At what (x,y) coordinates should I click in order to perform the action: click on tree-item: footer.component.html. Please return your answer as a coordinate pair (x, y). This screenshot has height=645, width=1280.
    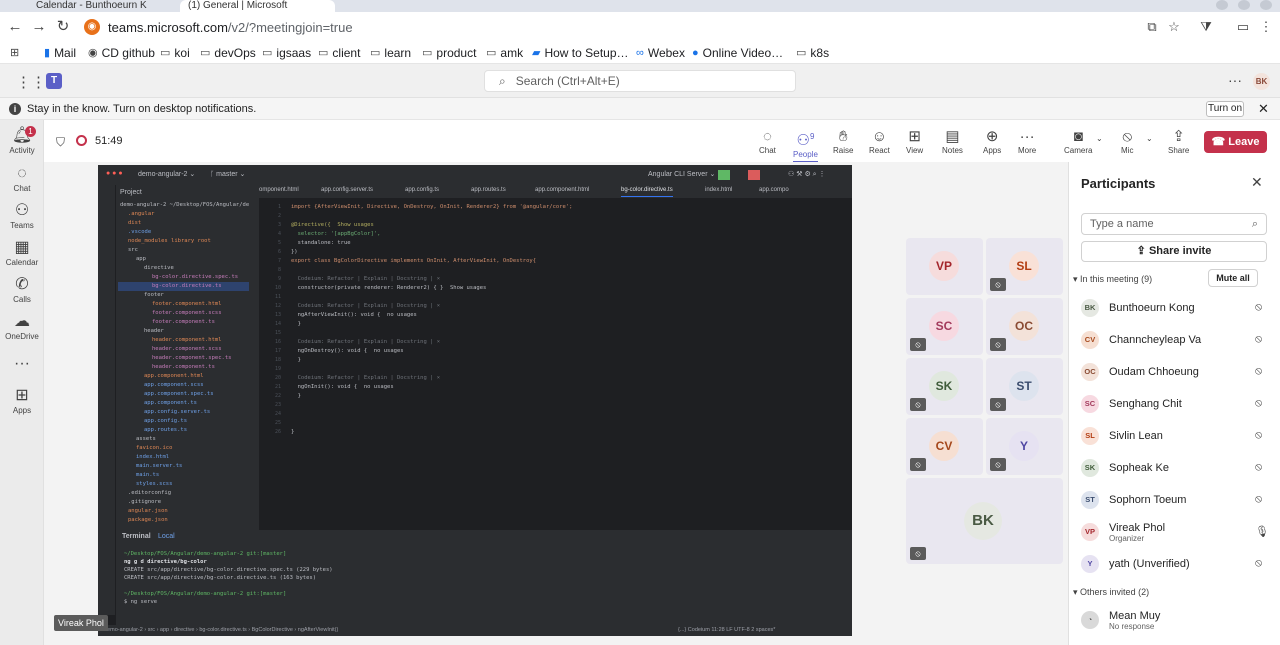
    Looking at the image, I should click on (183, 304).